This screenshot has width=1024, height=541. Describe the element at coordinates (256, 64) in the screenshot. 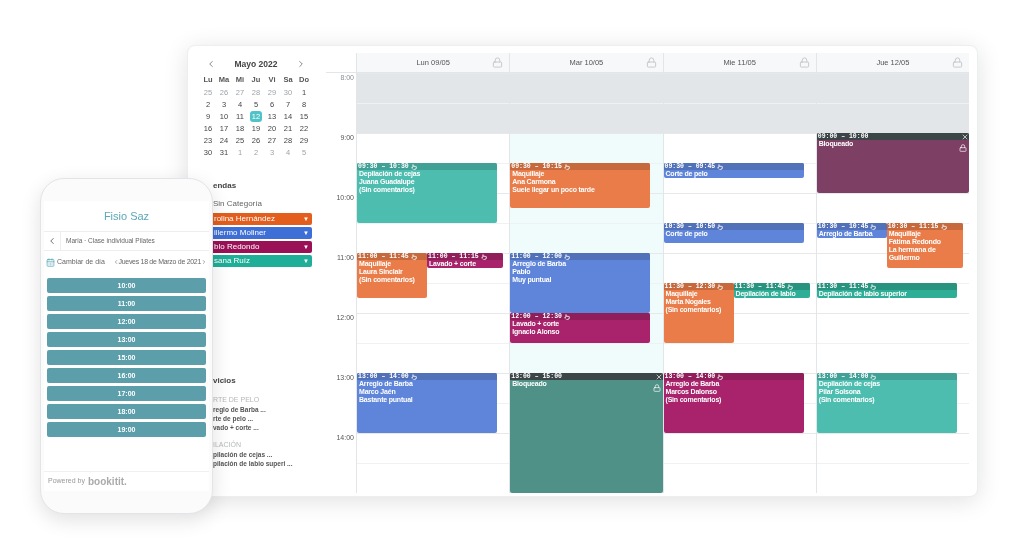

I see `month-title: Mayo 2022` at that location.